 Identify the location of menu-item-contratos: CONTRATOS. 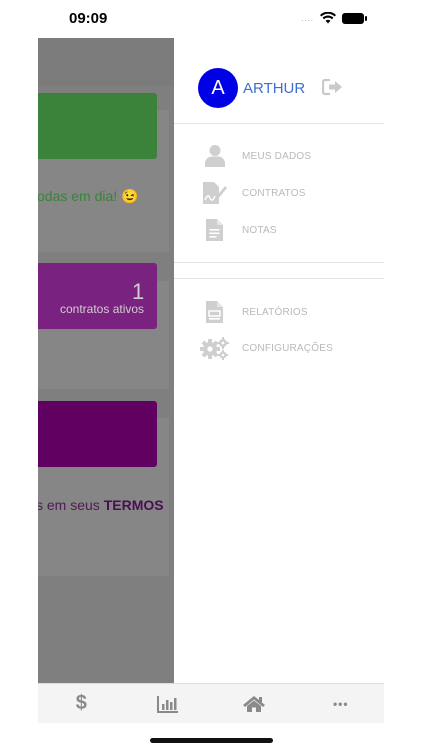
(285, 193).